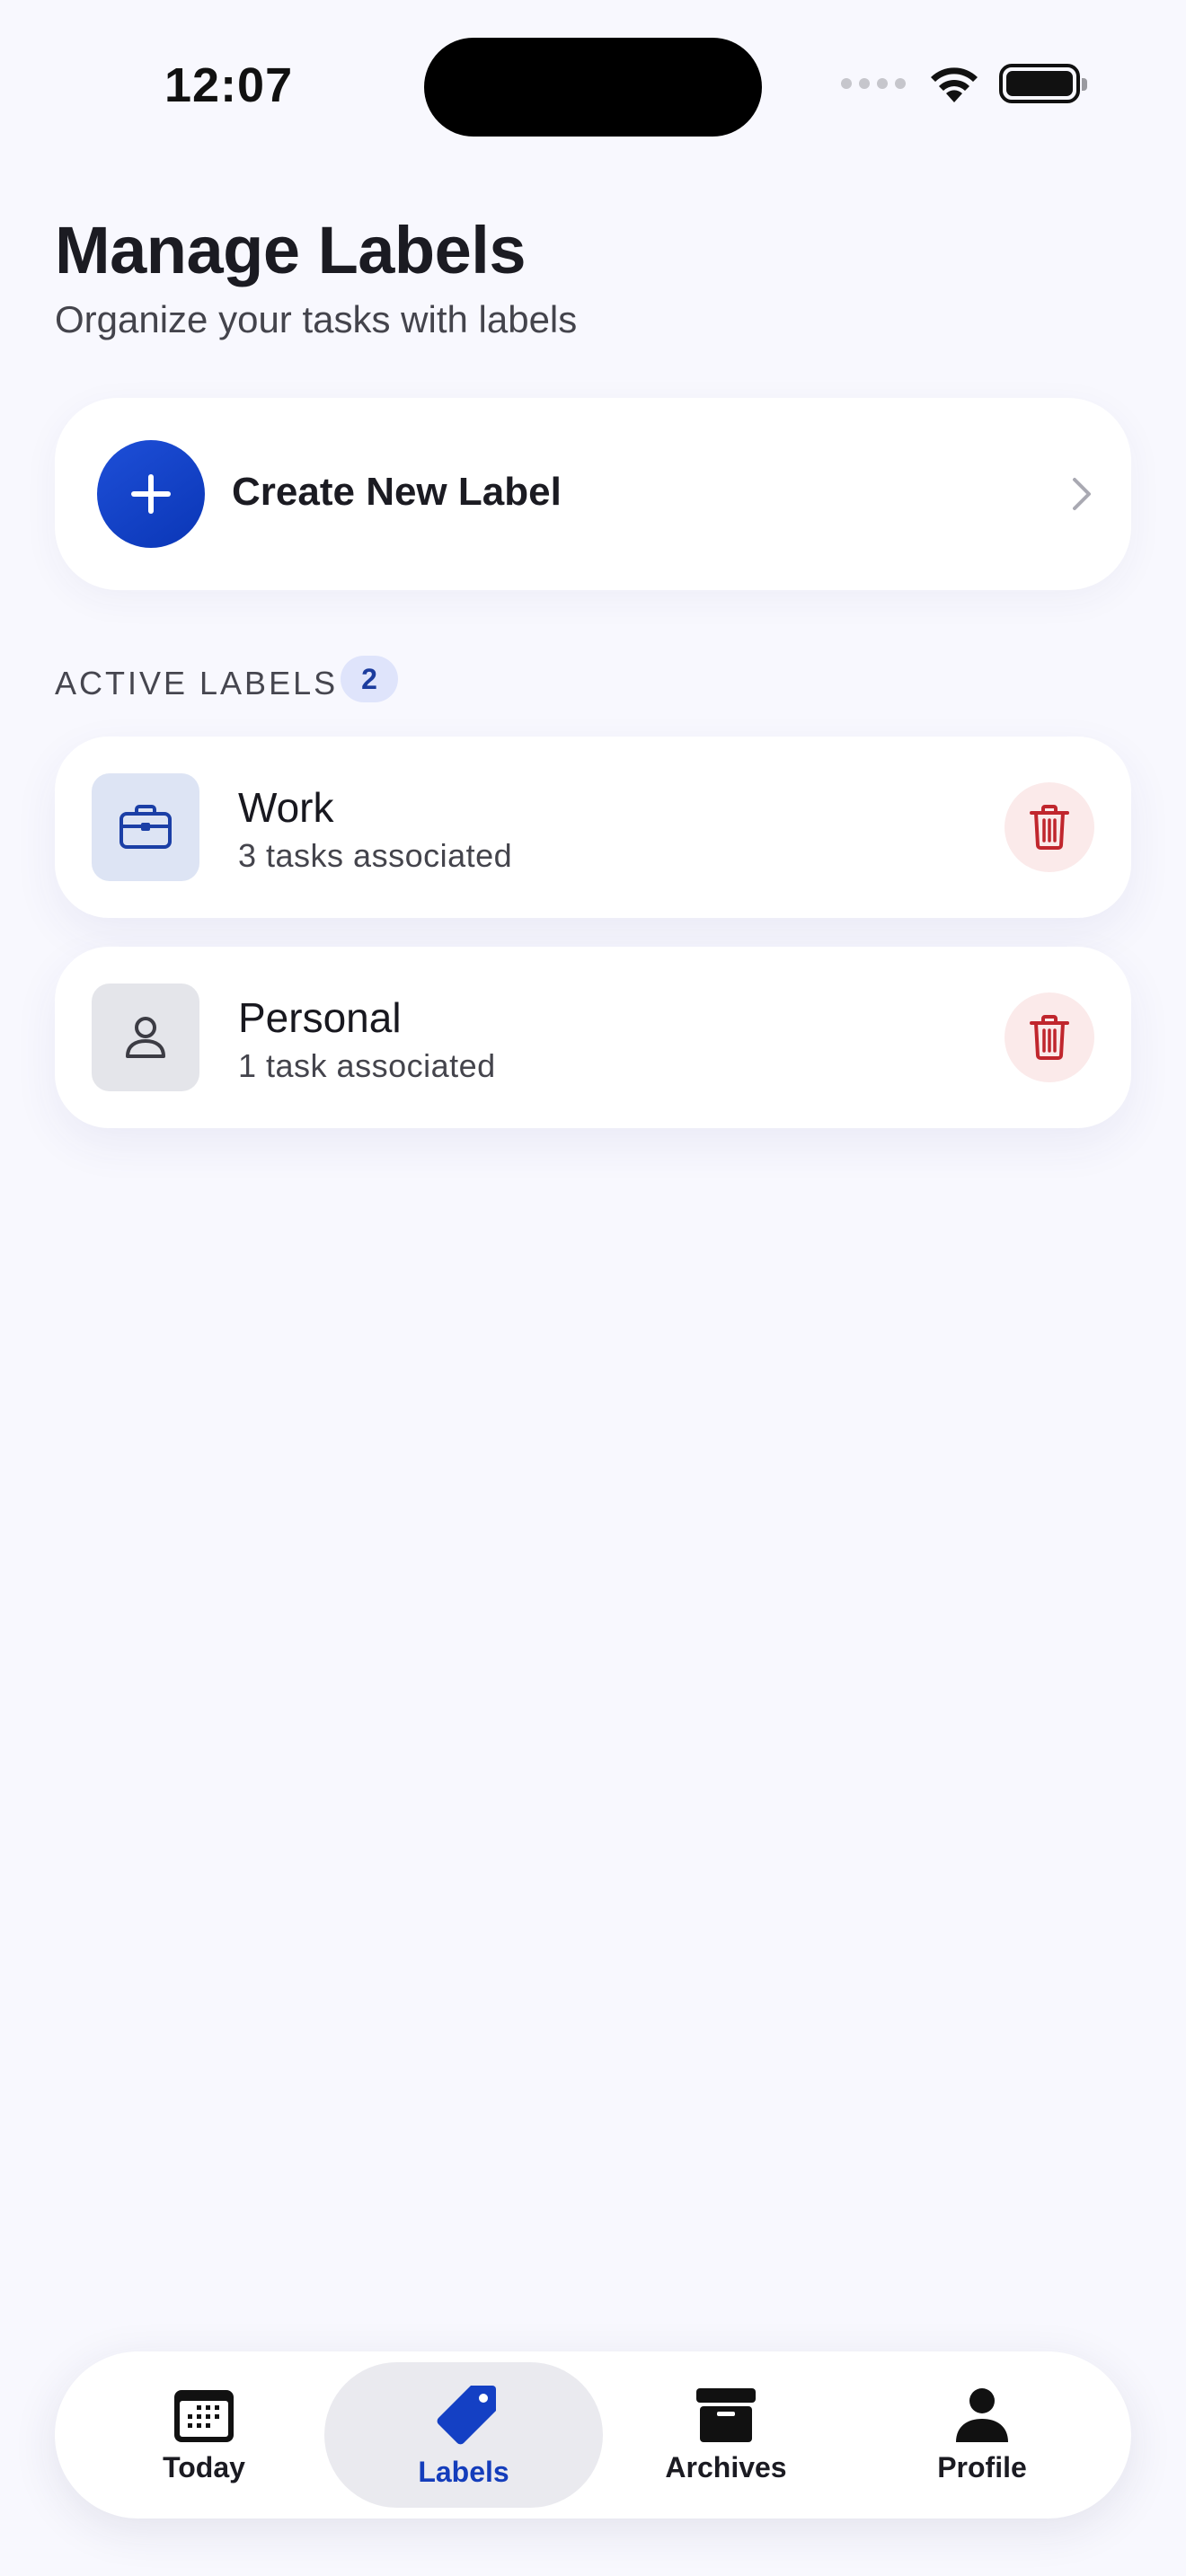  I want to click on tab-label: Labels, so click(463, 2471).